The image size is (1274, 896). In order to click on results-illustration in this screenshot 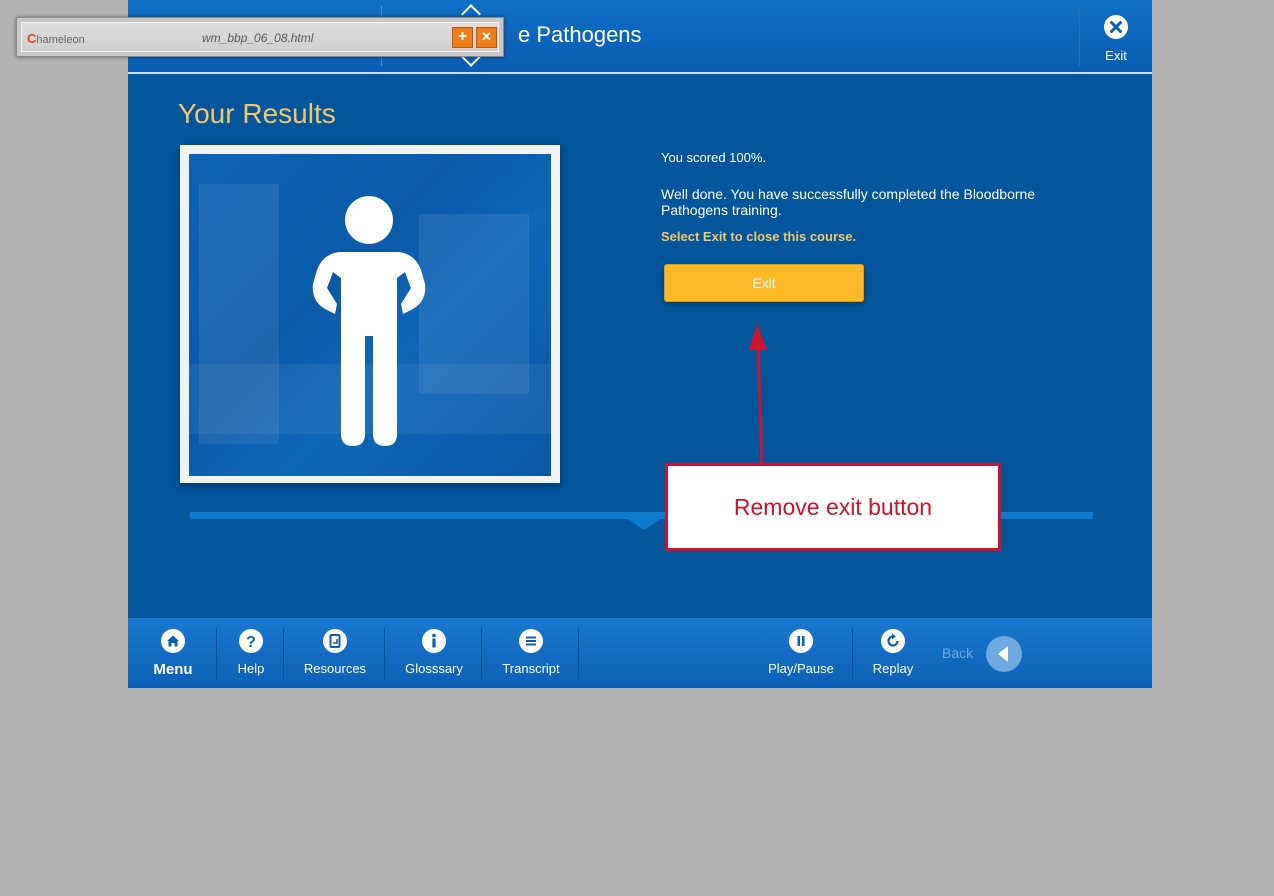, I will do `click(370, 315)`.